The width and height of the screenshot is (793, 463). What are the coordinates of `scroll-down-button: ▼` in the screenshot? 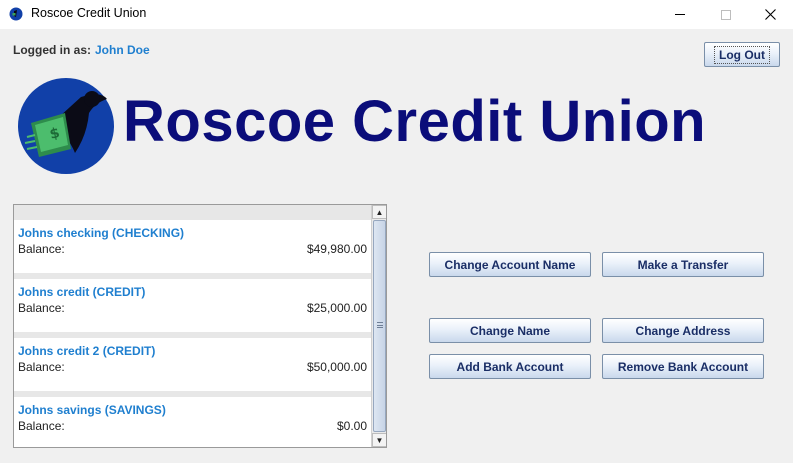 It's located at (379, 440).